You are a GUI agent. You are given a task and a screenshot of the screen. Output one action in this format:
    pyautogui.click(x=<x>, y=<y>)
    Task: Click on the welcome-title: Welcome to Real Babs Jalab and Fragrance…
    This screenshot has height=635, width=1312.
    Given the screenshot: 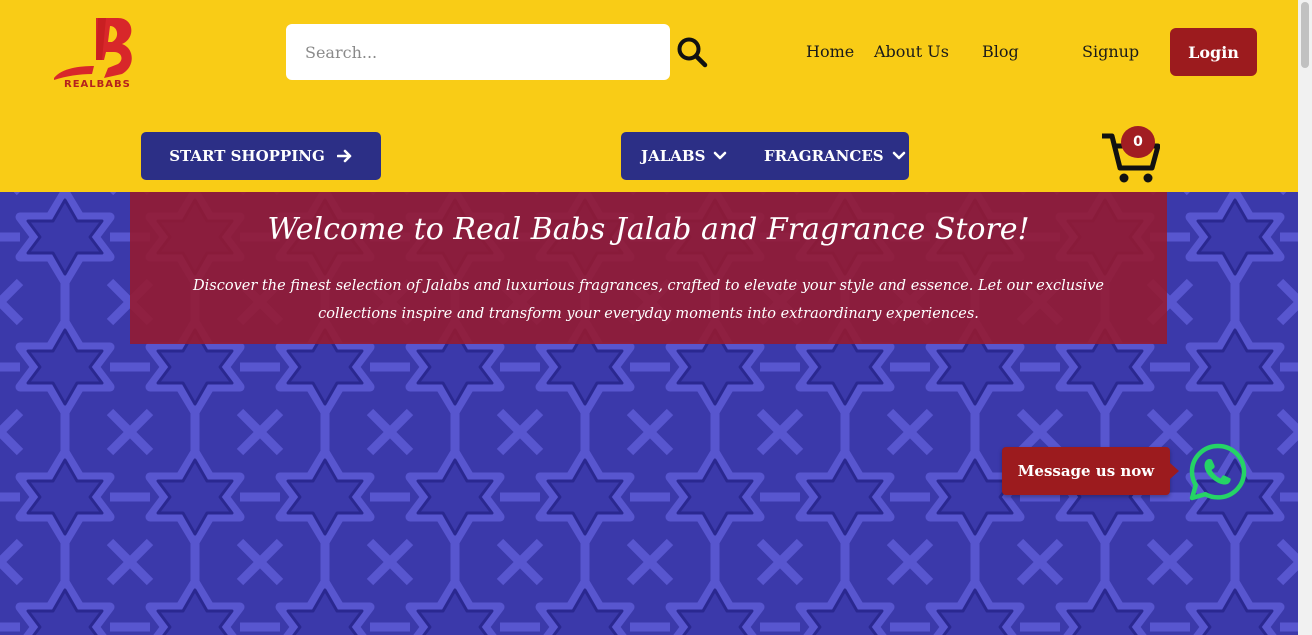 What is the action you would take?
    pyautogui.click(x=648, y=229)
    